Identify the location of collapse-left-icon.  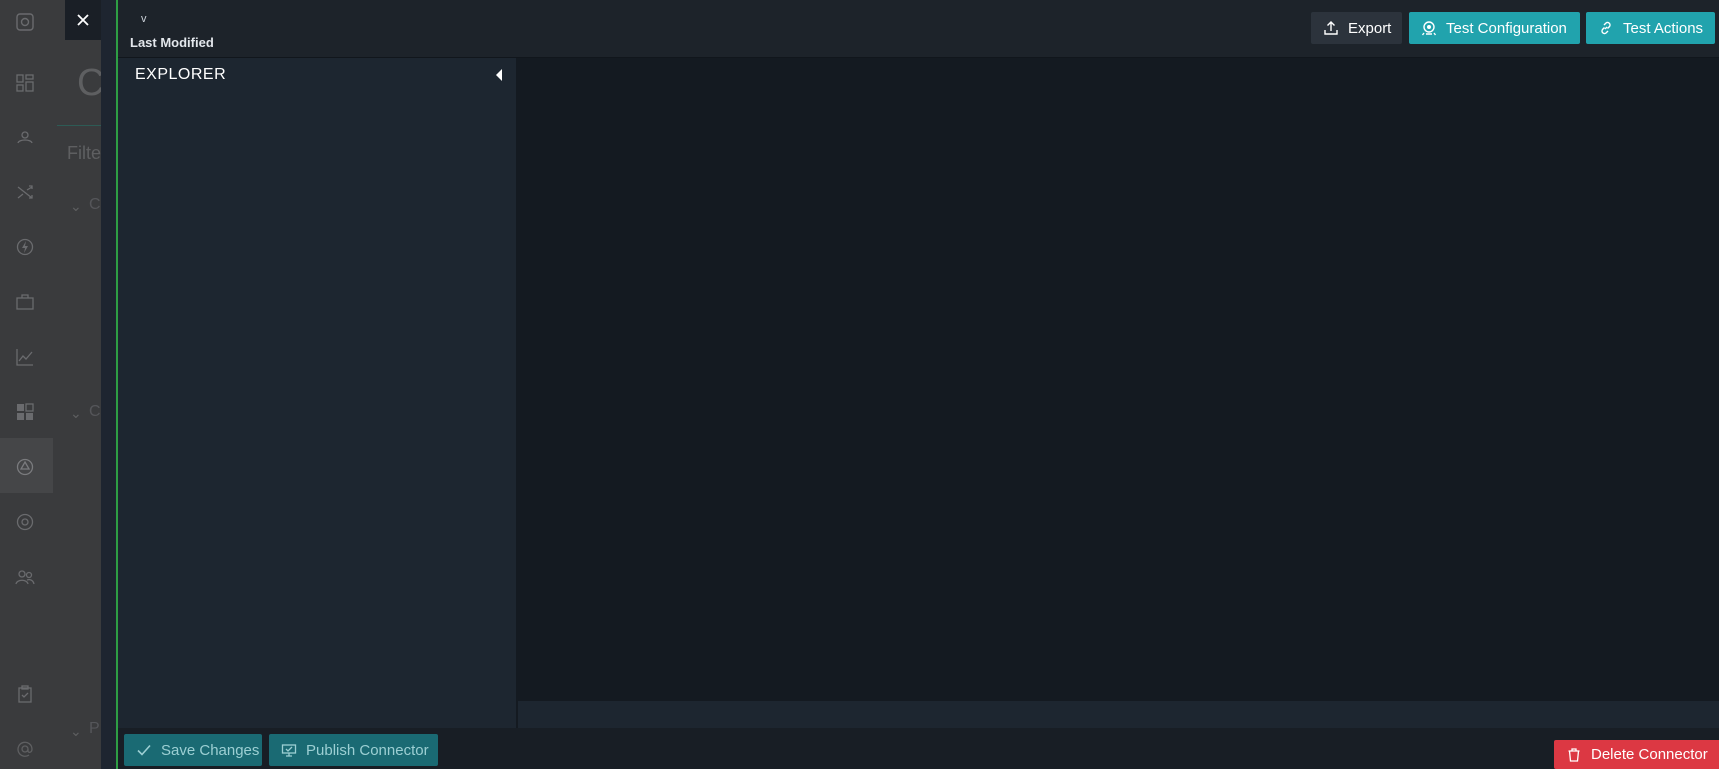
(499, 75).